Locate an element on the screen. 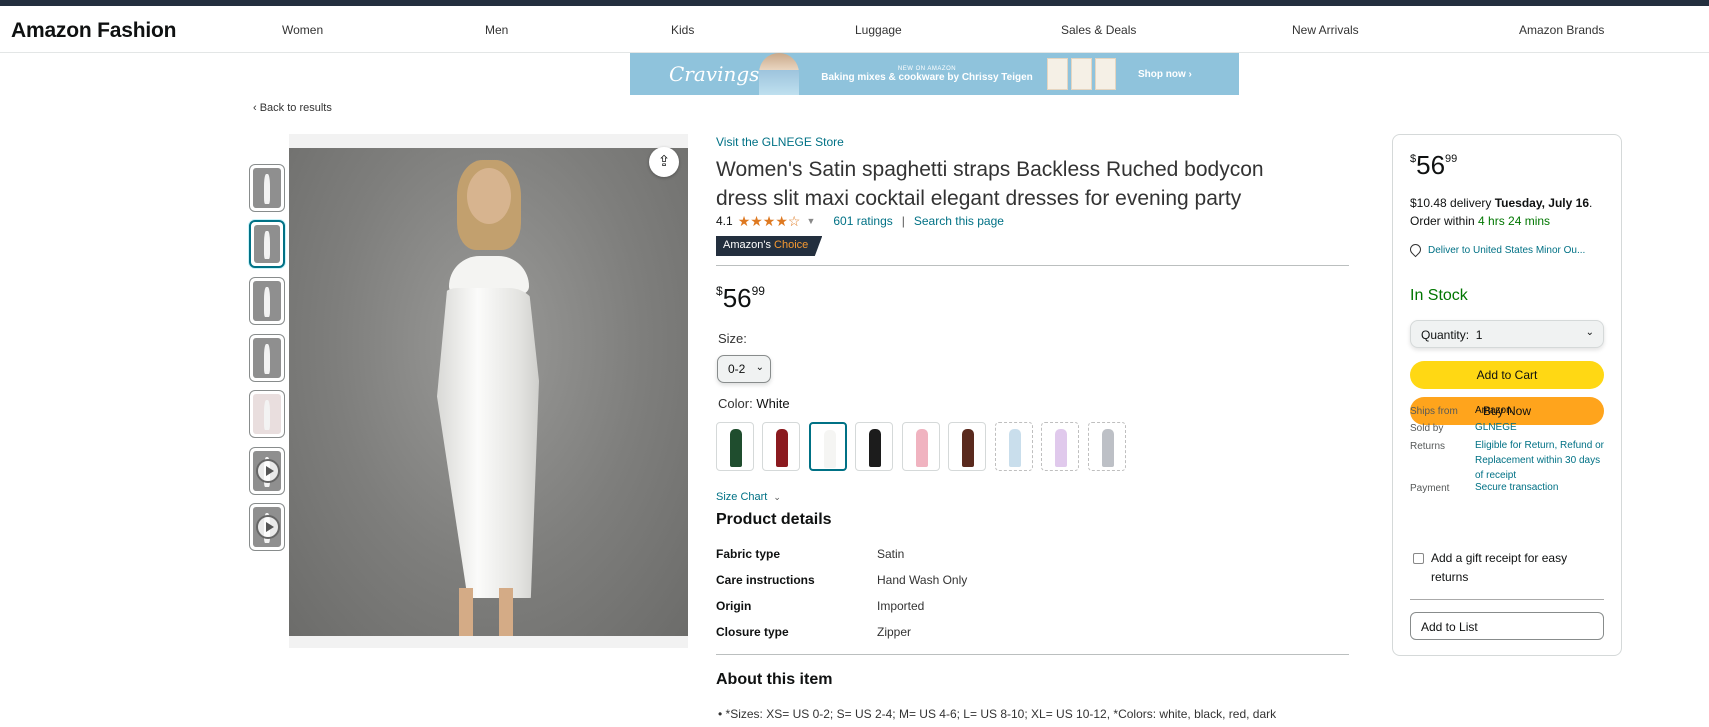 The height and width of the screenshot is (727, 1709). size-chart-link: Size Chart ⌄ is located at coordinates (748, 497).